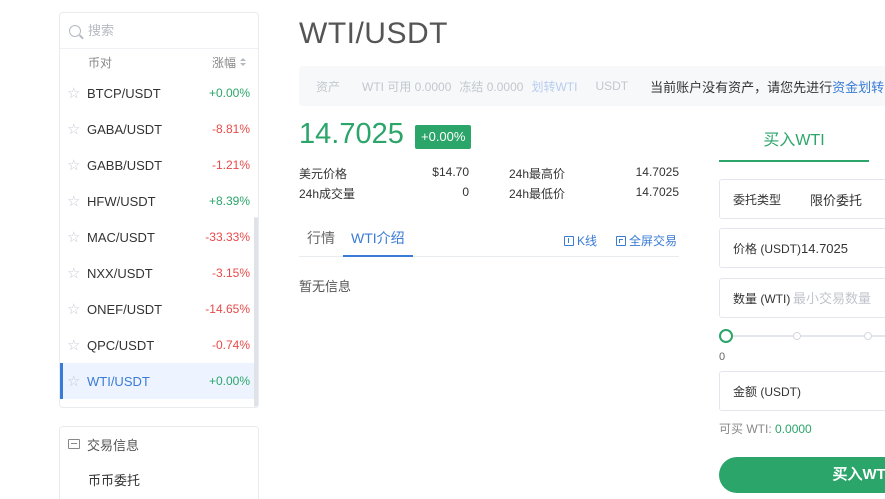  I want to click on search-icon, so click(75, 30).